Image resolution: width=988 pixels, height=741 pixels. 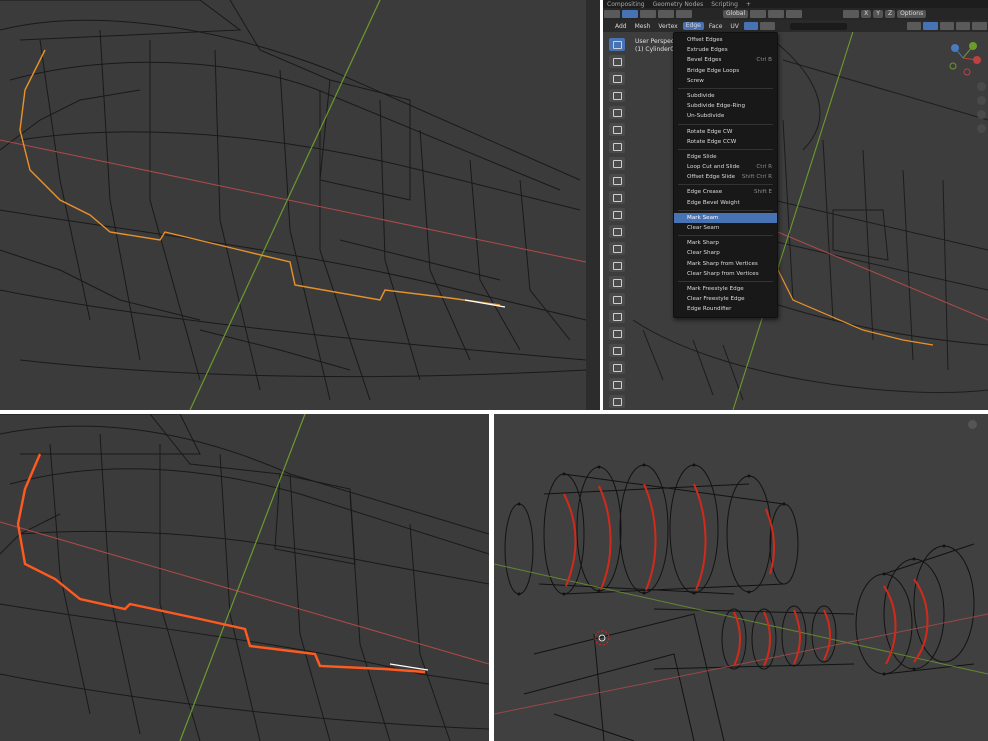 I want to click on search-field, so click(x=818, y=26).